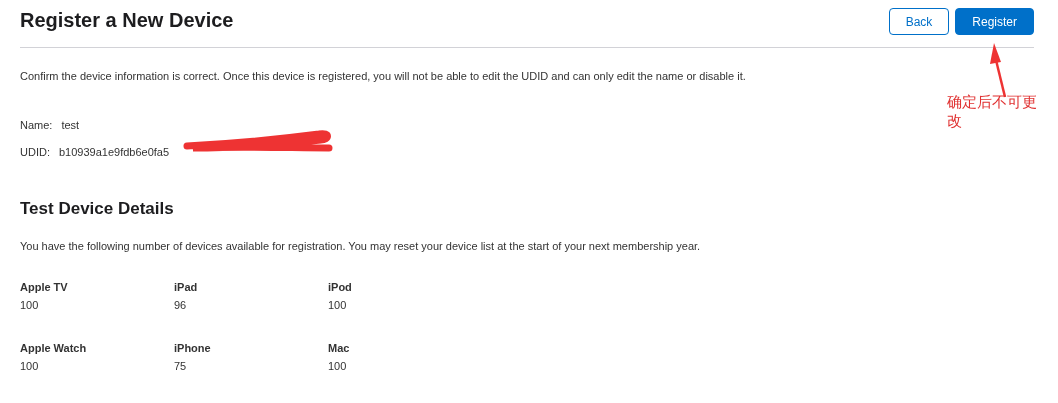  I want to click on device-name: Mac, so click(339, 348).